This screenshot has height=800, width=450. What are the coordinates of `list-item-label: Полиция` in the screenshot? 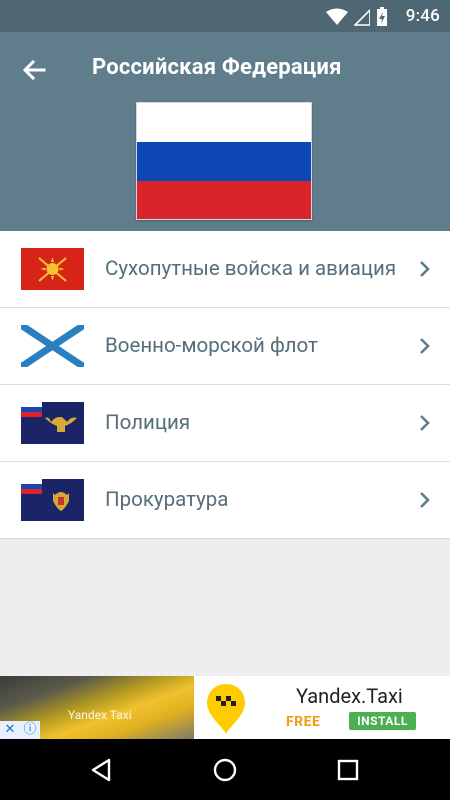 It's located at (148, 422).